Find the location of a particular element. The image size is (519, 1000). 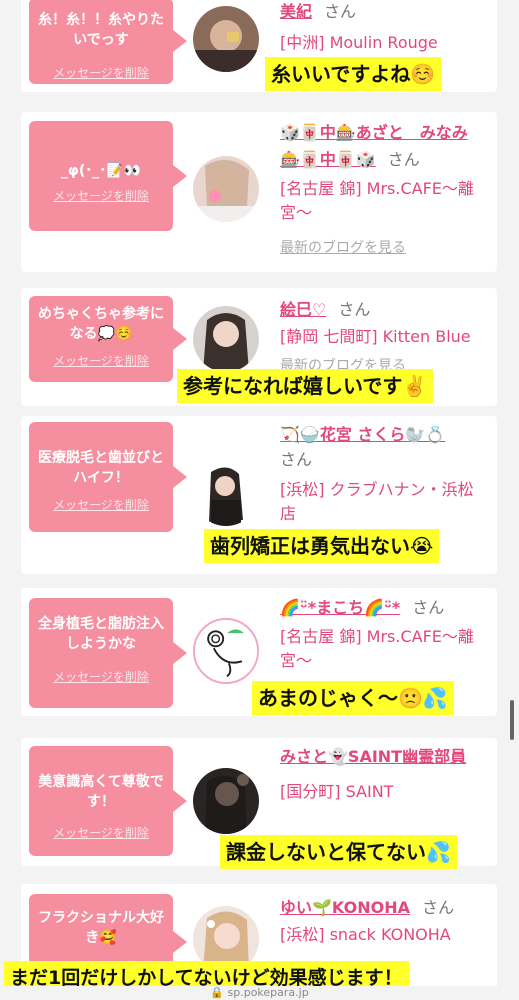

message-bubble: 糸！糸！！糸やりたいでっす メッセージを削除 is located at coordinates (108, 42).